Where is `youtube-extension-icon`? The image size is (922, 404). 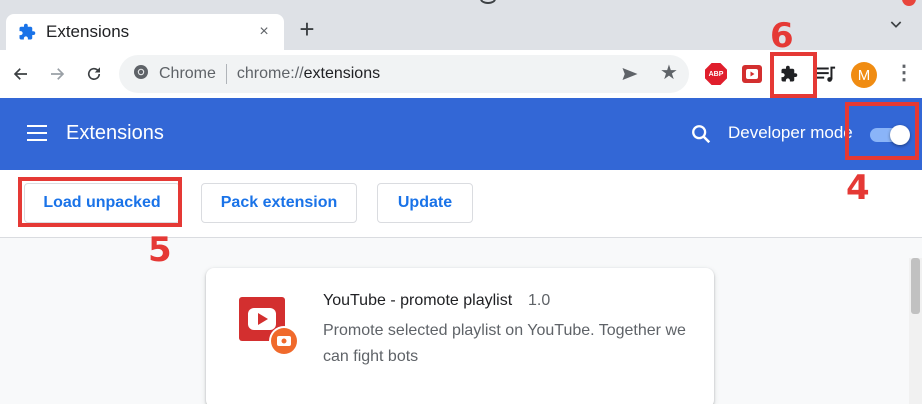
youtube-extension-icon is located at coordinates (752, 74).